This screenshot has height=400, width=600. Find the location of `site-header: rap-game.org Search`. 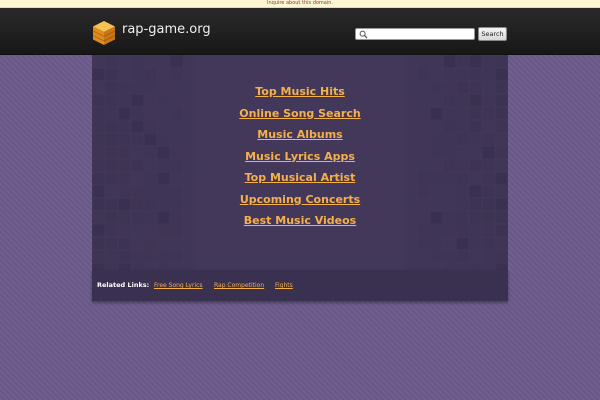

site-header: rap-game.org Search is located at coordinates (300, 31).